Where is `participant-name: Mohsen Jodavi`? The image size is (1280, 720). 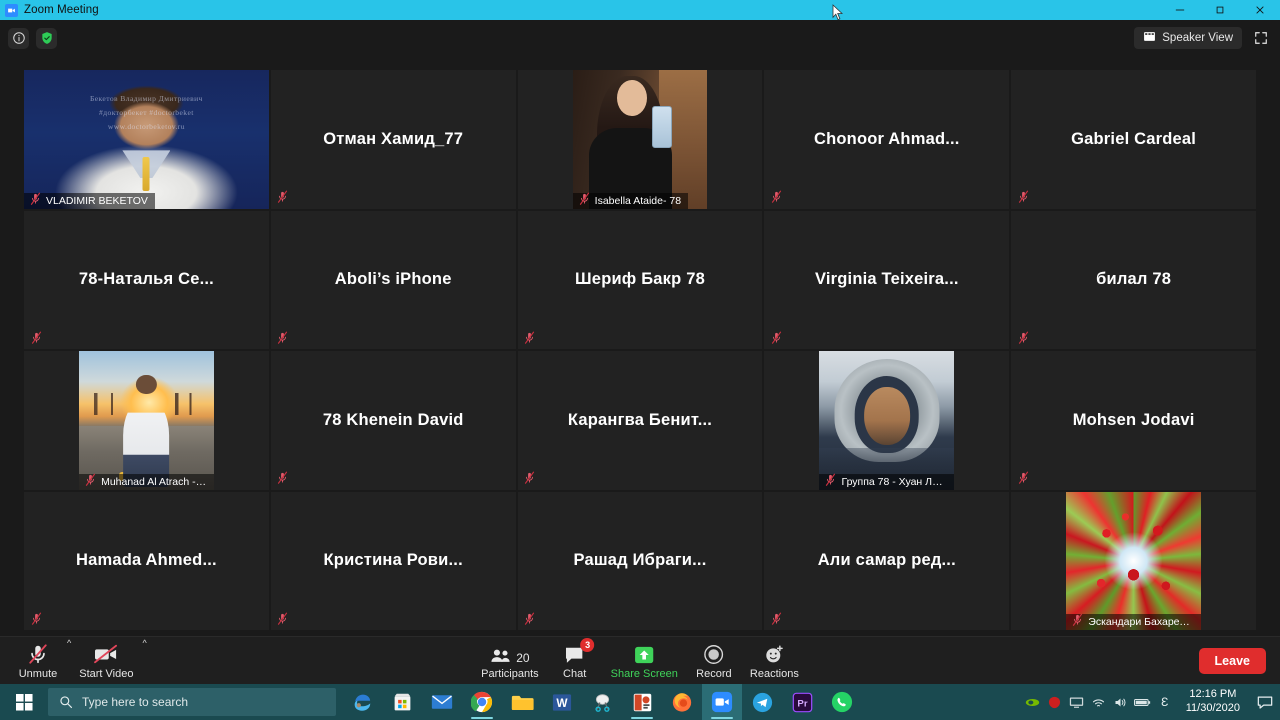 participant-name: Mohsen Jodavi is located at coordinates (1133, 419).